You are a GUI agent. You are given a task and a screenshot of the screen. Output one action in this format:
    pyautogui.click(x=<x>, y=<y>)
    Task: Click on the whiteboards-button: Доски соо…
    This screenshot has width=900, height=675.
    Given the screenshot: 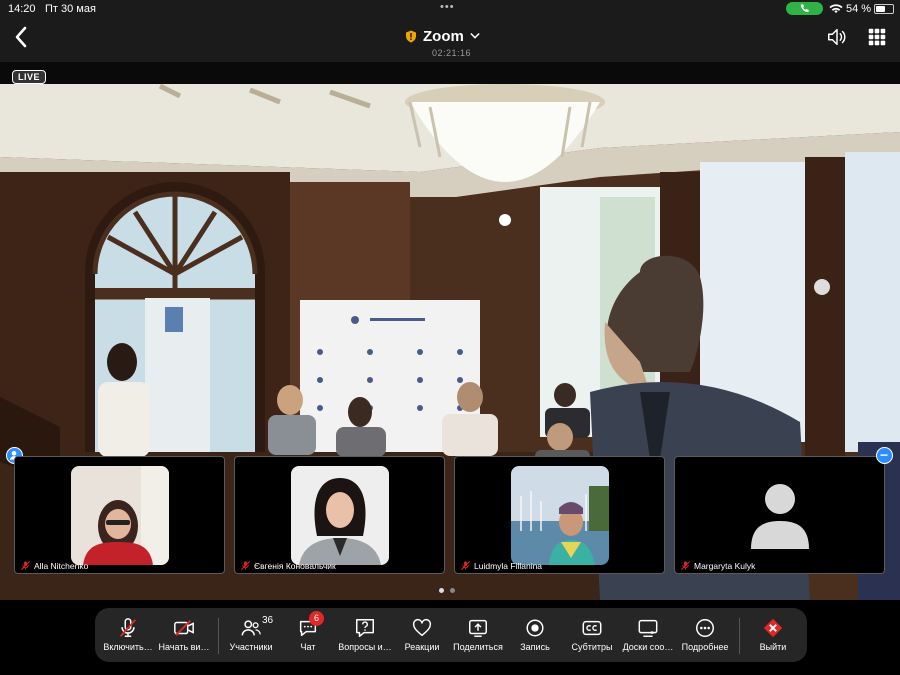 What is the action you would take?
    pyautogui.click(x=648, y=636)
    